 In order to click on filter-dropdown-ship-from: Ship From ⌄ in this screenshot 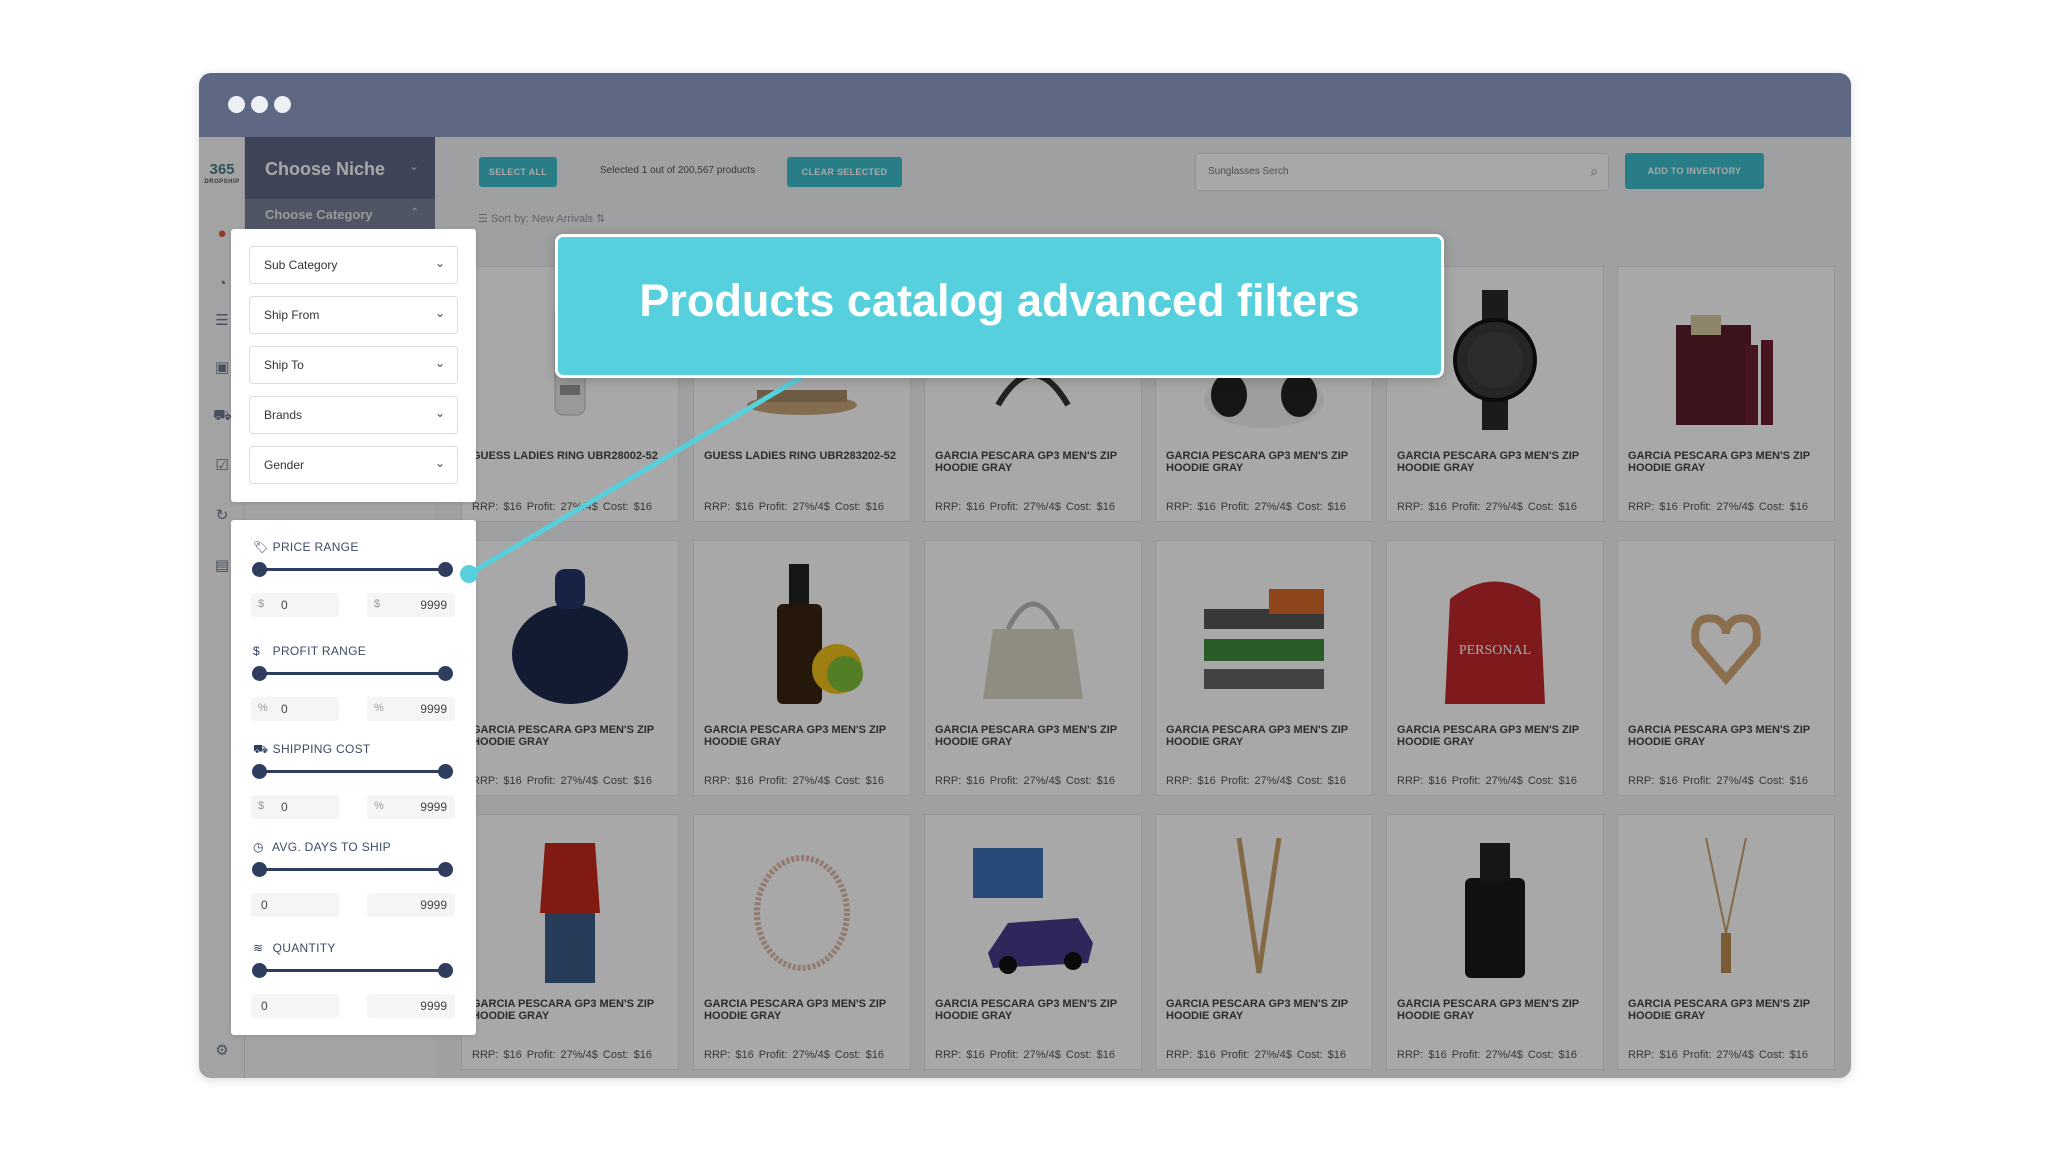, I will do `click(353, 315)`.